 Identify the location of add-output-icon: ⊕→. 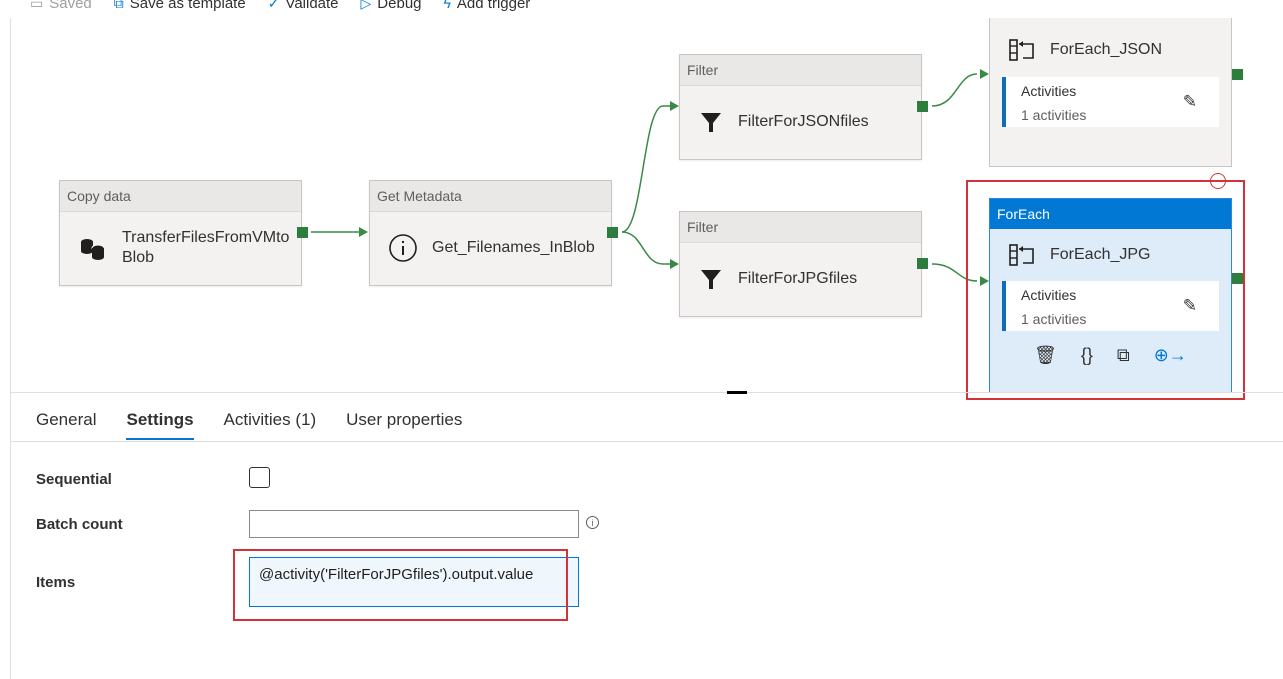
(1170, 355).